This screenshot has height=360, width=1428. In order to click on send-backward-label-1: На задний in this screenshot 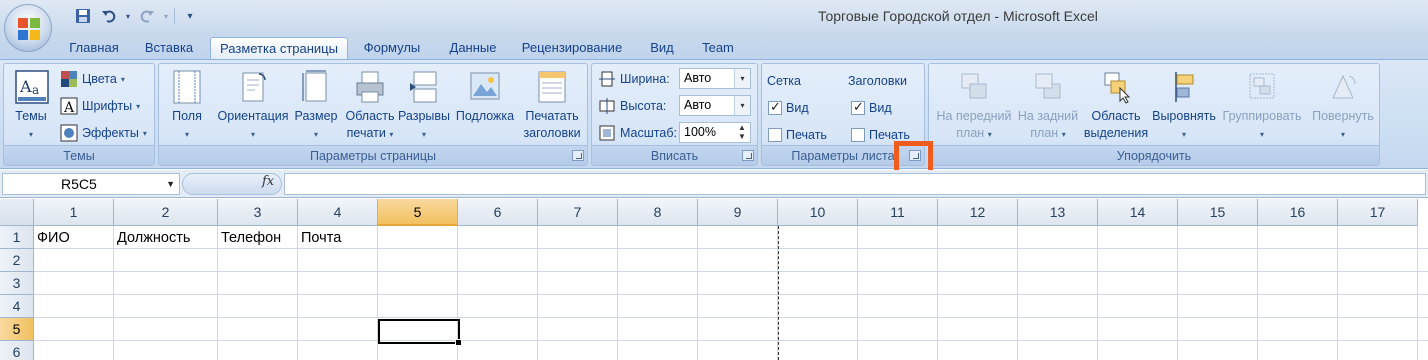, I will do `click(1048, 116)`.